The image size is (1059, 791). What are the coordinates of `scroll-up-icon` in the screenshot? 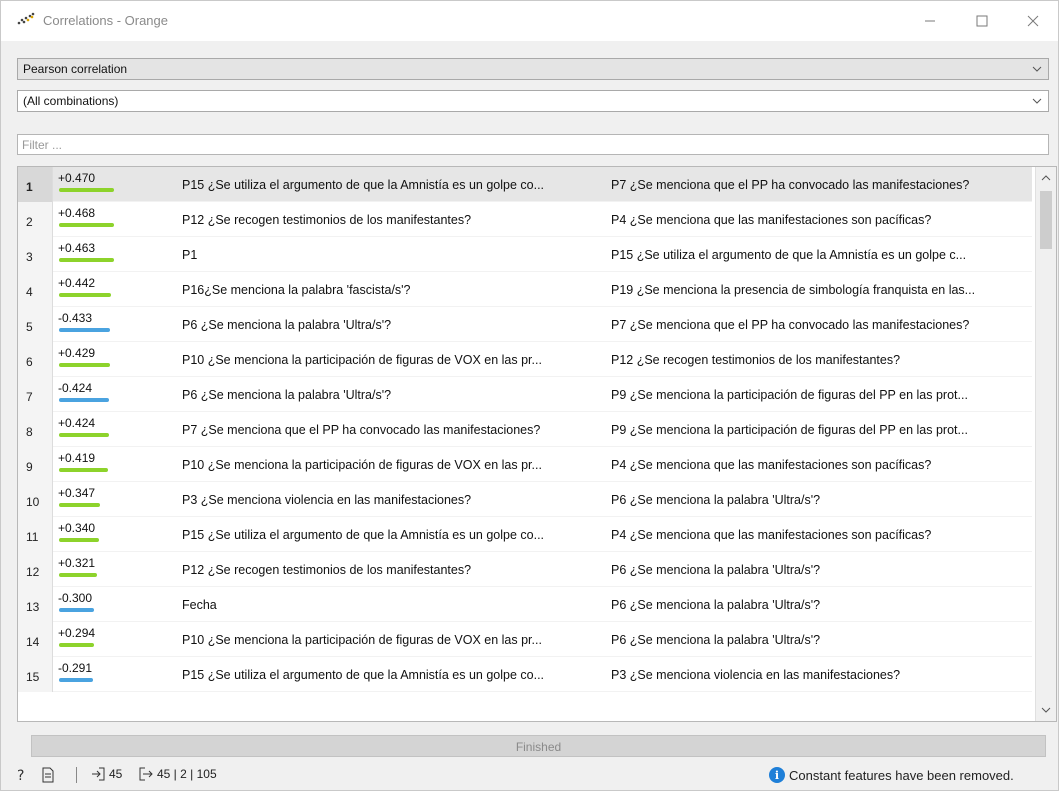 It's located at (1046, 178).